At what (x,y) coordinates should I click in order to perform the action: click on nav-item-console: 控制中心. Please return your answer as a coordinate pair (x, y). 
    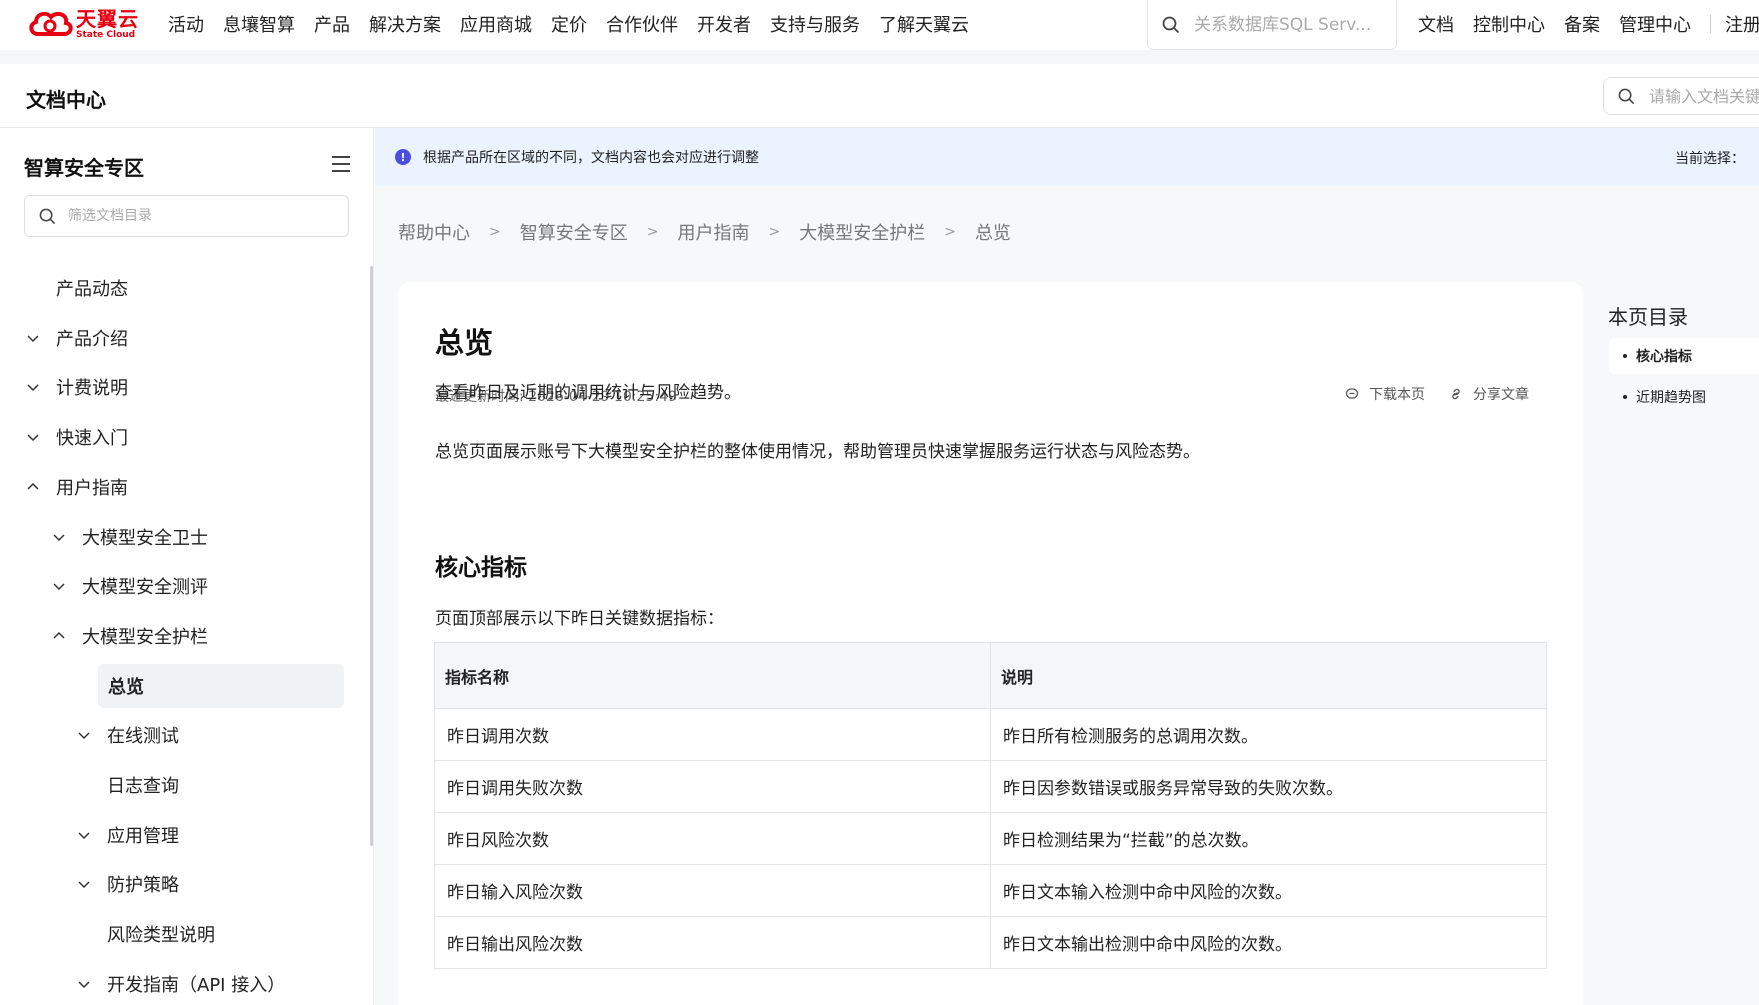
    Looking at the image, I should click on (1509, 24).